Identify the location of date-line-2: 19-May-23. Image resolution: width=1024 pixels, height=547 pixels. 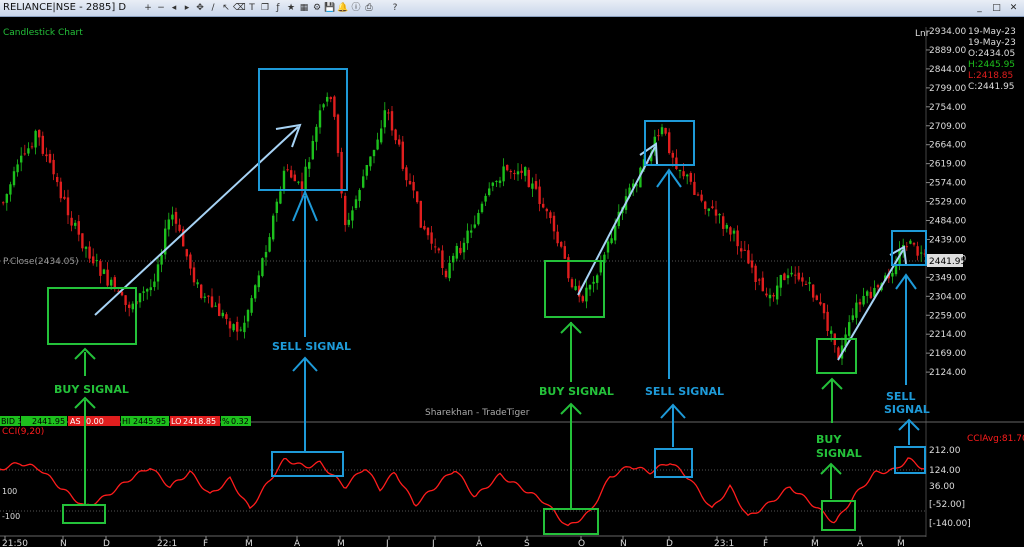
(992, 43).